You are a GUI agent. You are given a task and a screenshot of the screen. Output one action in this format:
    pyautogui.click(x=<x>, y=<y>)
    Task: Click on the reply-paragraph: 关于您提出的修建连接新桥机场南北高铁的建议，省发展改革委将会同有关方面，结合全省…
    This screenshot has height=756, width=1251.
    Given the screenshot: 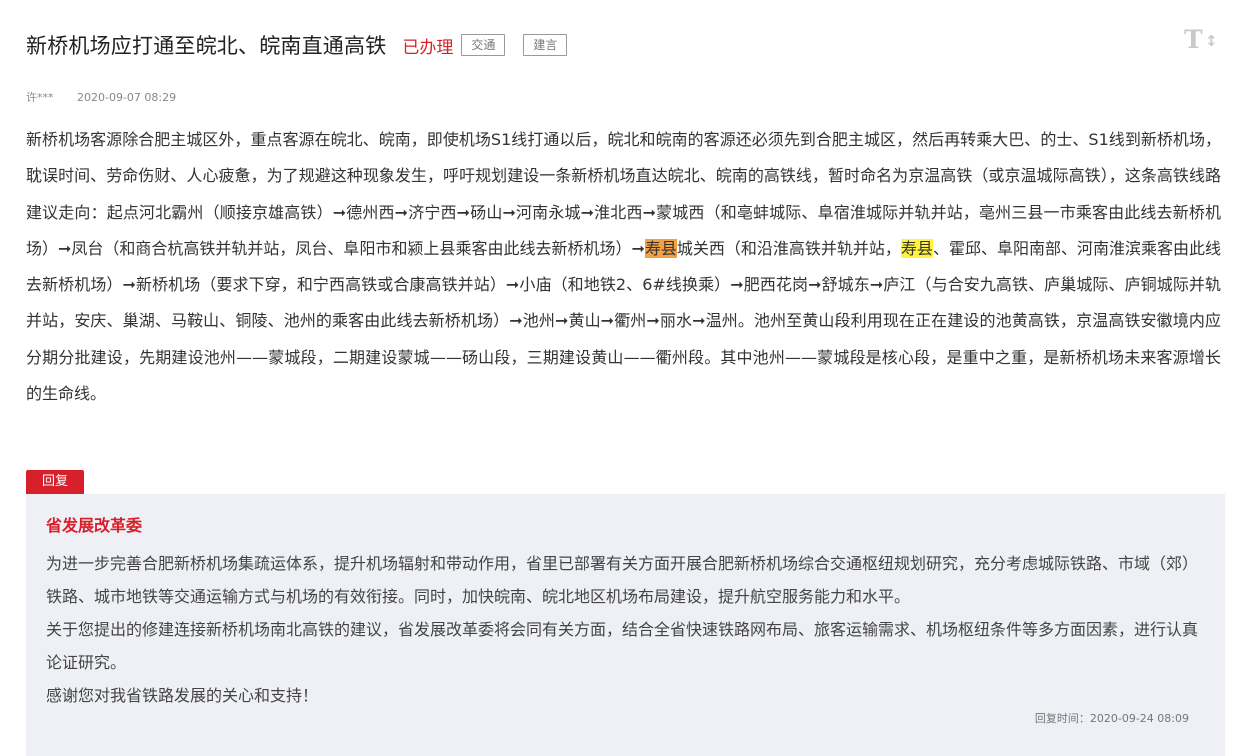 What is the action you would take?
    pyautogui.click(x=622, y=646)
    